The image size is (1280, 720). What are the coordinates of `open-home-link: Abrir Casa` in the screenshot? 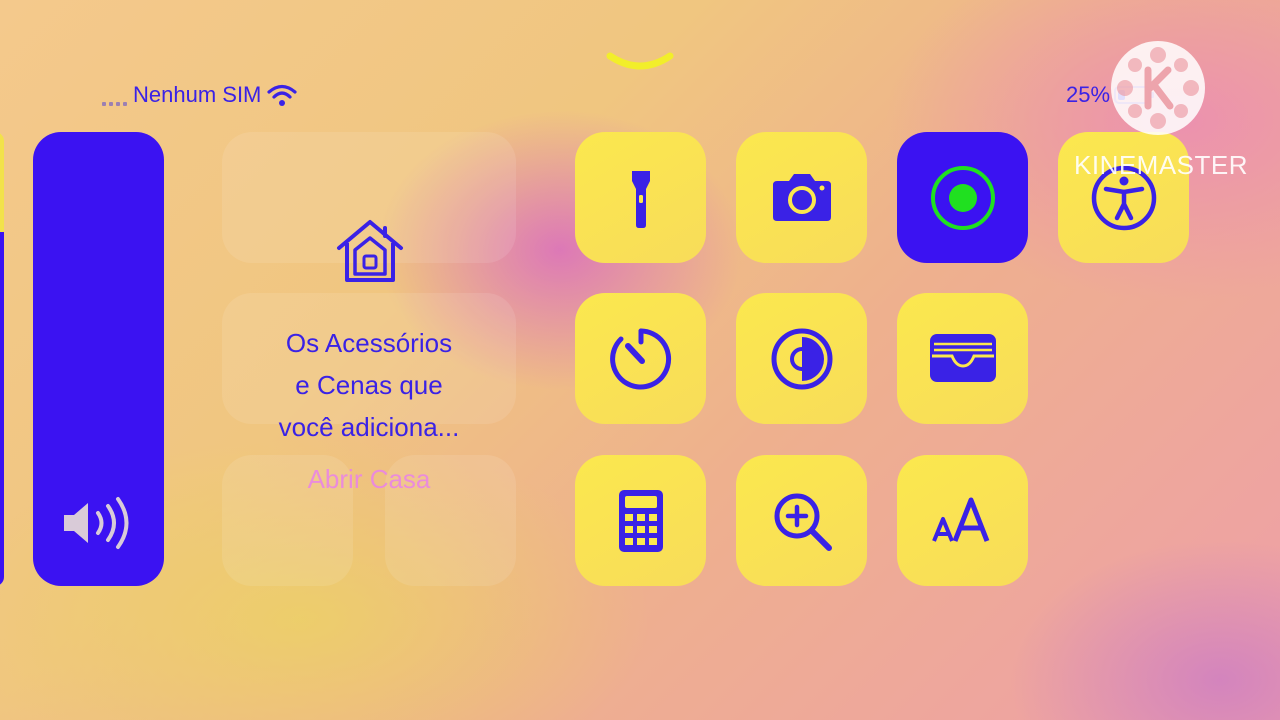 It's located at (369, 479).